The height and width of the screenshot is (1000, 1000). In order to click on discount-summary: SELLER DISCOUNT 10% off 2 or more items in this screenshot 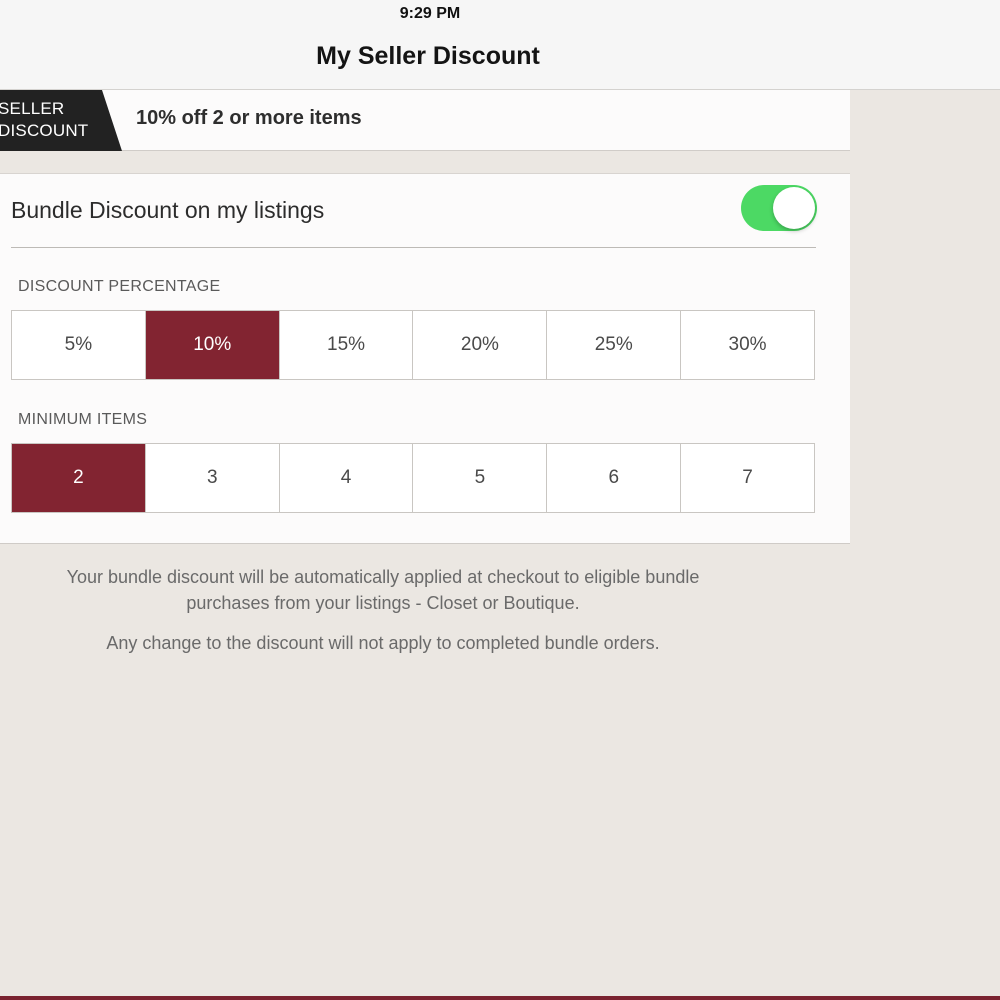, I will do `click(425, 120)`.